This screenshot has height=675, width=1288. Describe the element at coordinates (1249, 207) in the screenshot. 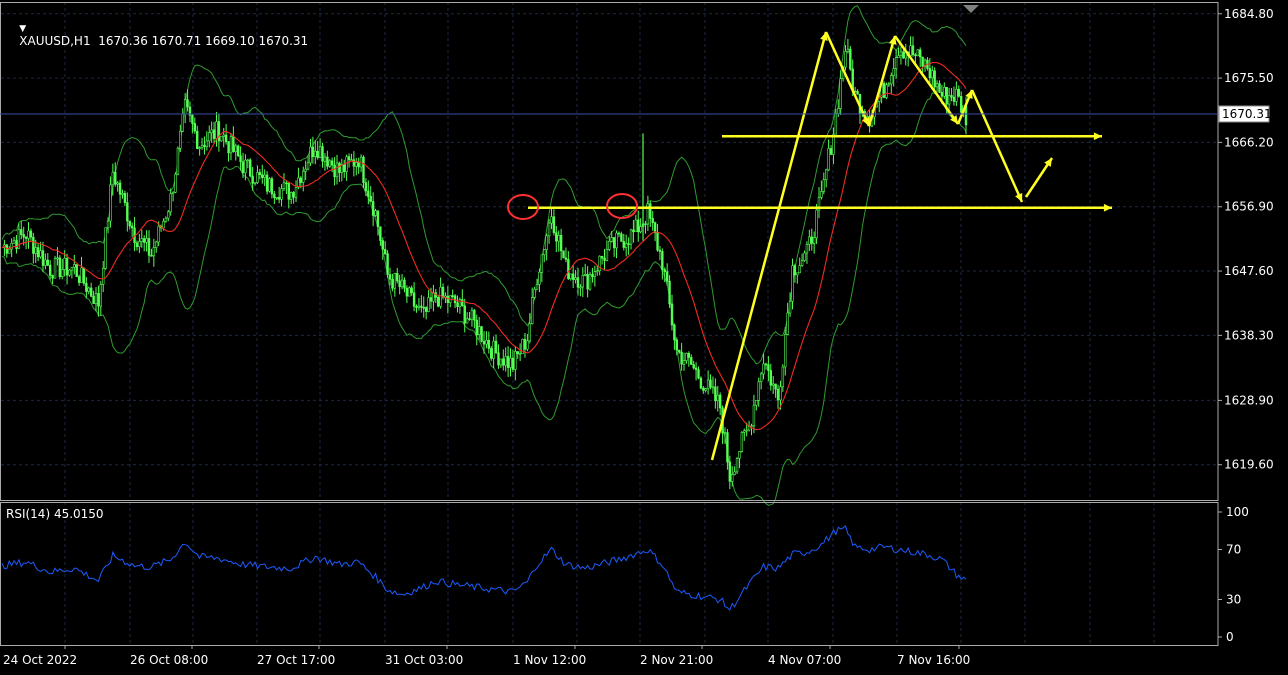

I see `y-tick-label: 1656.90` at that location.